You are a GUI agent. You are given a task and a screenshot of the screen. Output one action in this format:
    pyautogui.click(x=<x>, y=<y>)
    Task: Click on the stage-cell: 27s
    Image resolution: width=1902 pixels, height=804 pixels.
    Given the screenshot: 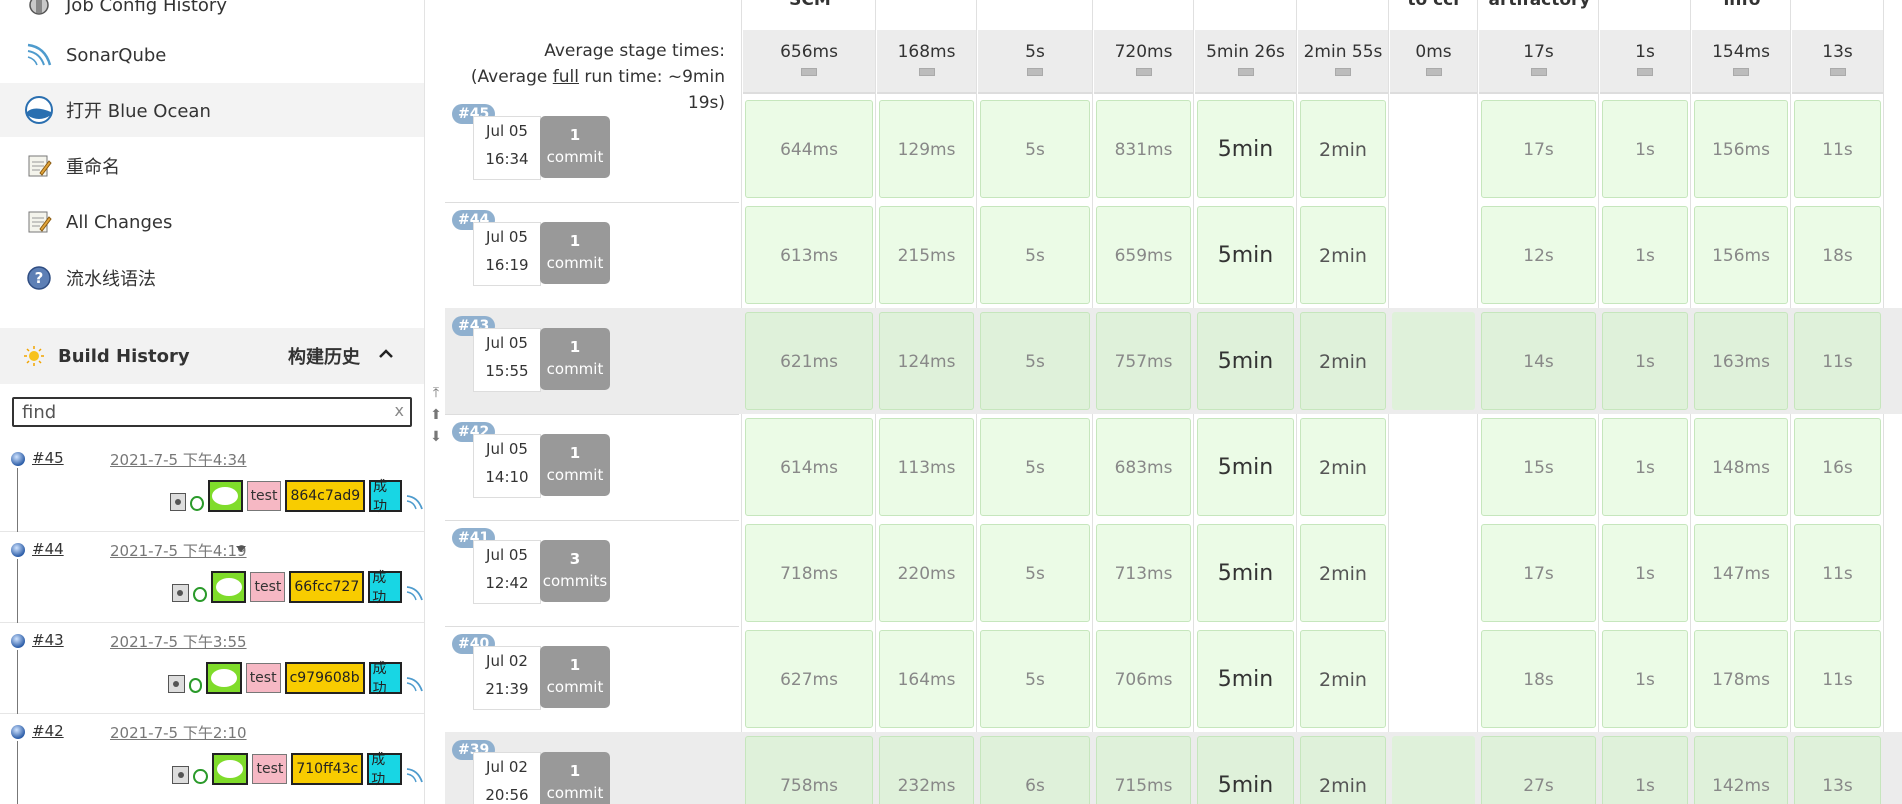 What is the action you would take?
    pyautogui.click(x=1538, y=770)
    